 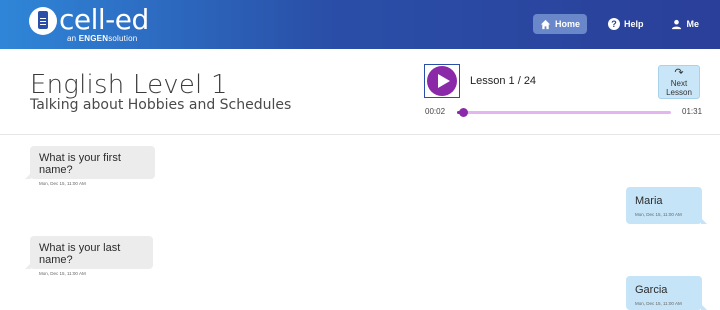 What do you see at coordinates (651, 290) in the screenshot?
I see `chat-message-text: Garcia` at bounding box center [651, 290].